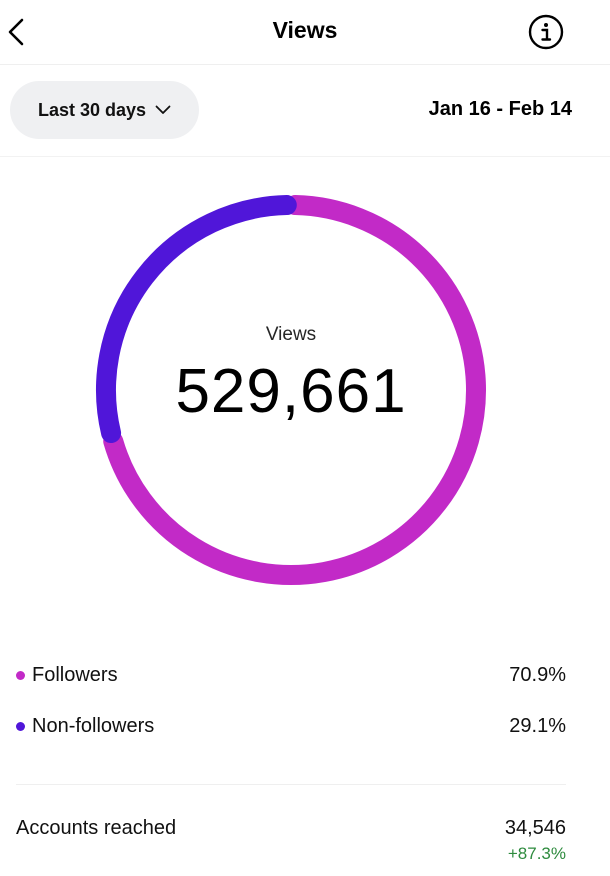  I want to click on accounts-reached-label: Accounts reached, so click(96, 828).